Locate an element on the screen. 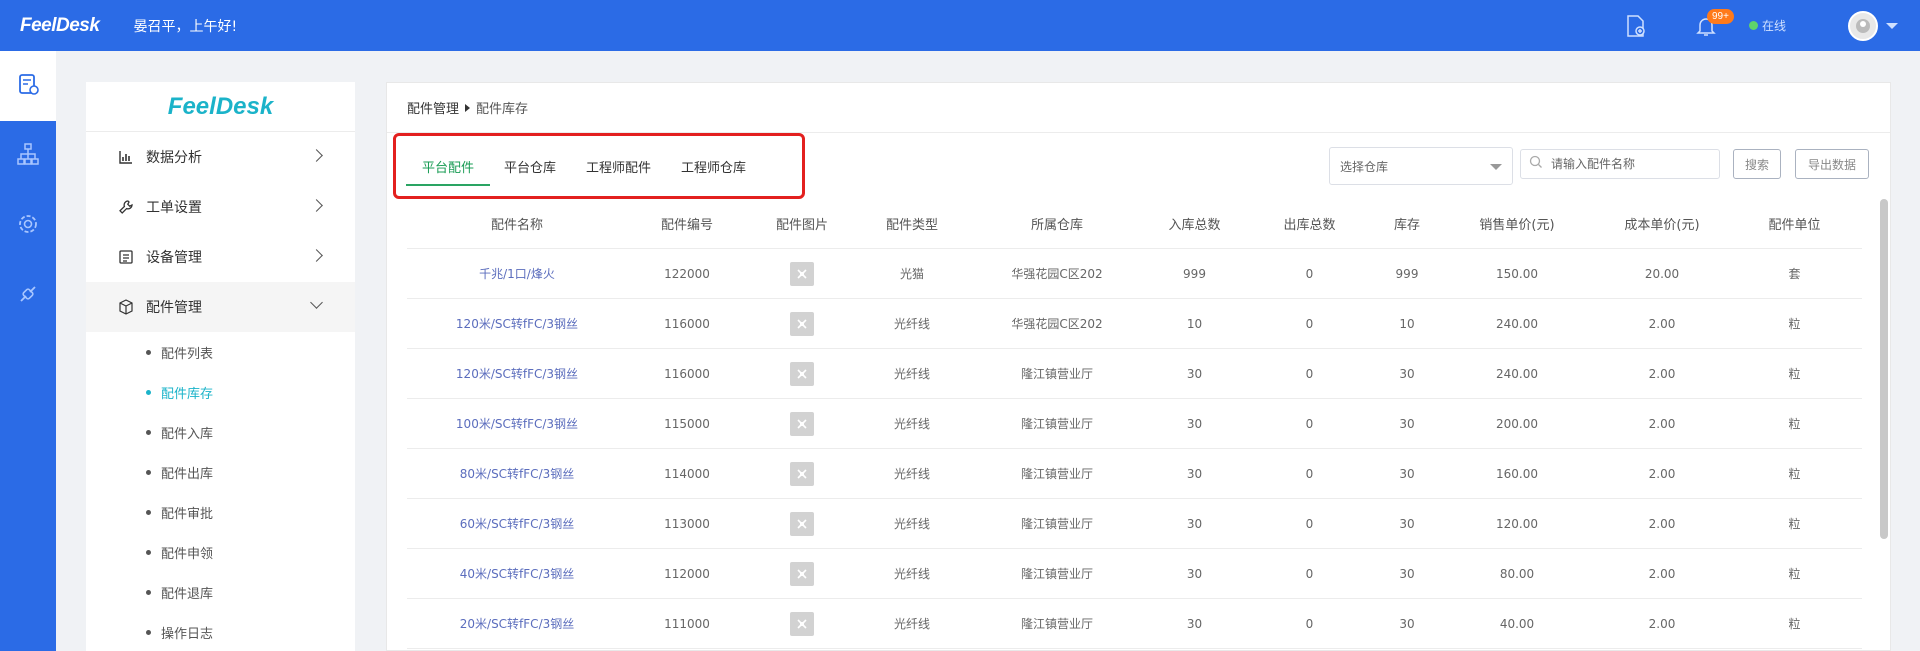 The width and height of the screenshot is (1920, 651). search-input is located at coordinates (1631, 164).